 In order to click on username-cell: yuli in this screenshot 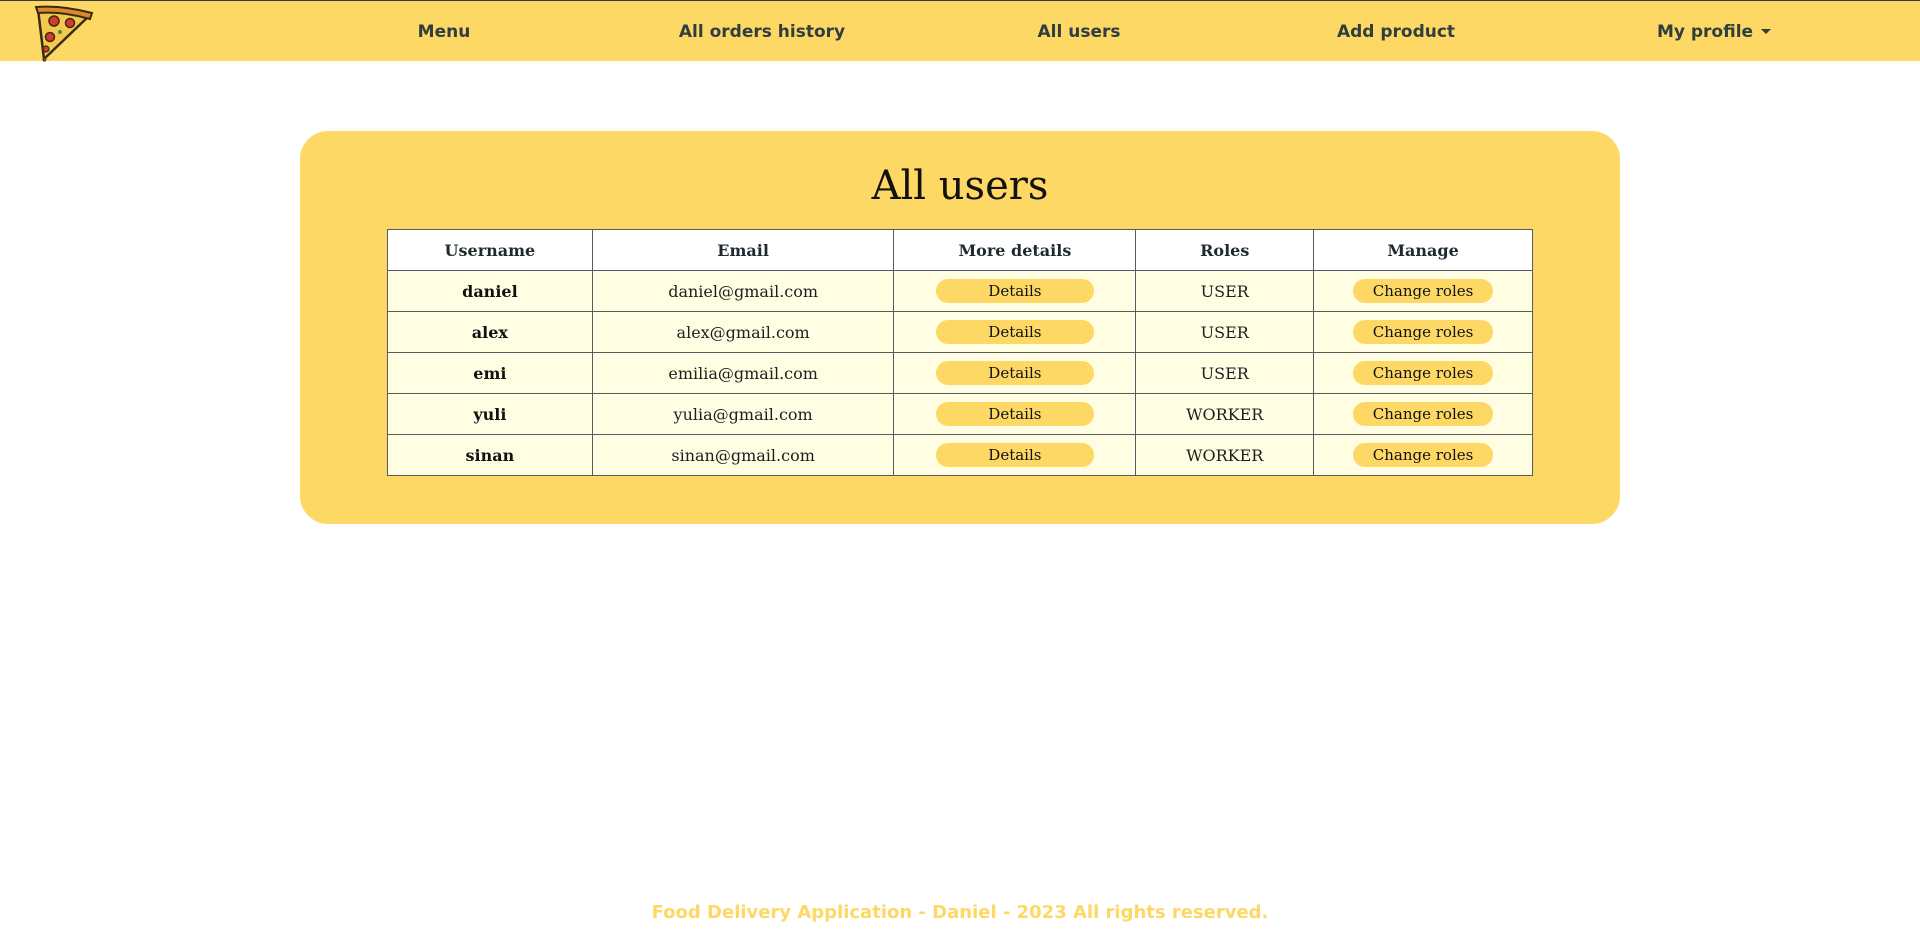, I will do `click(490, 414)`.